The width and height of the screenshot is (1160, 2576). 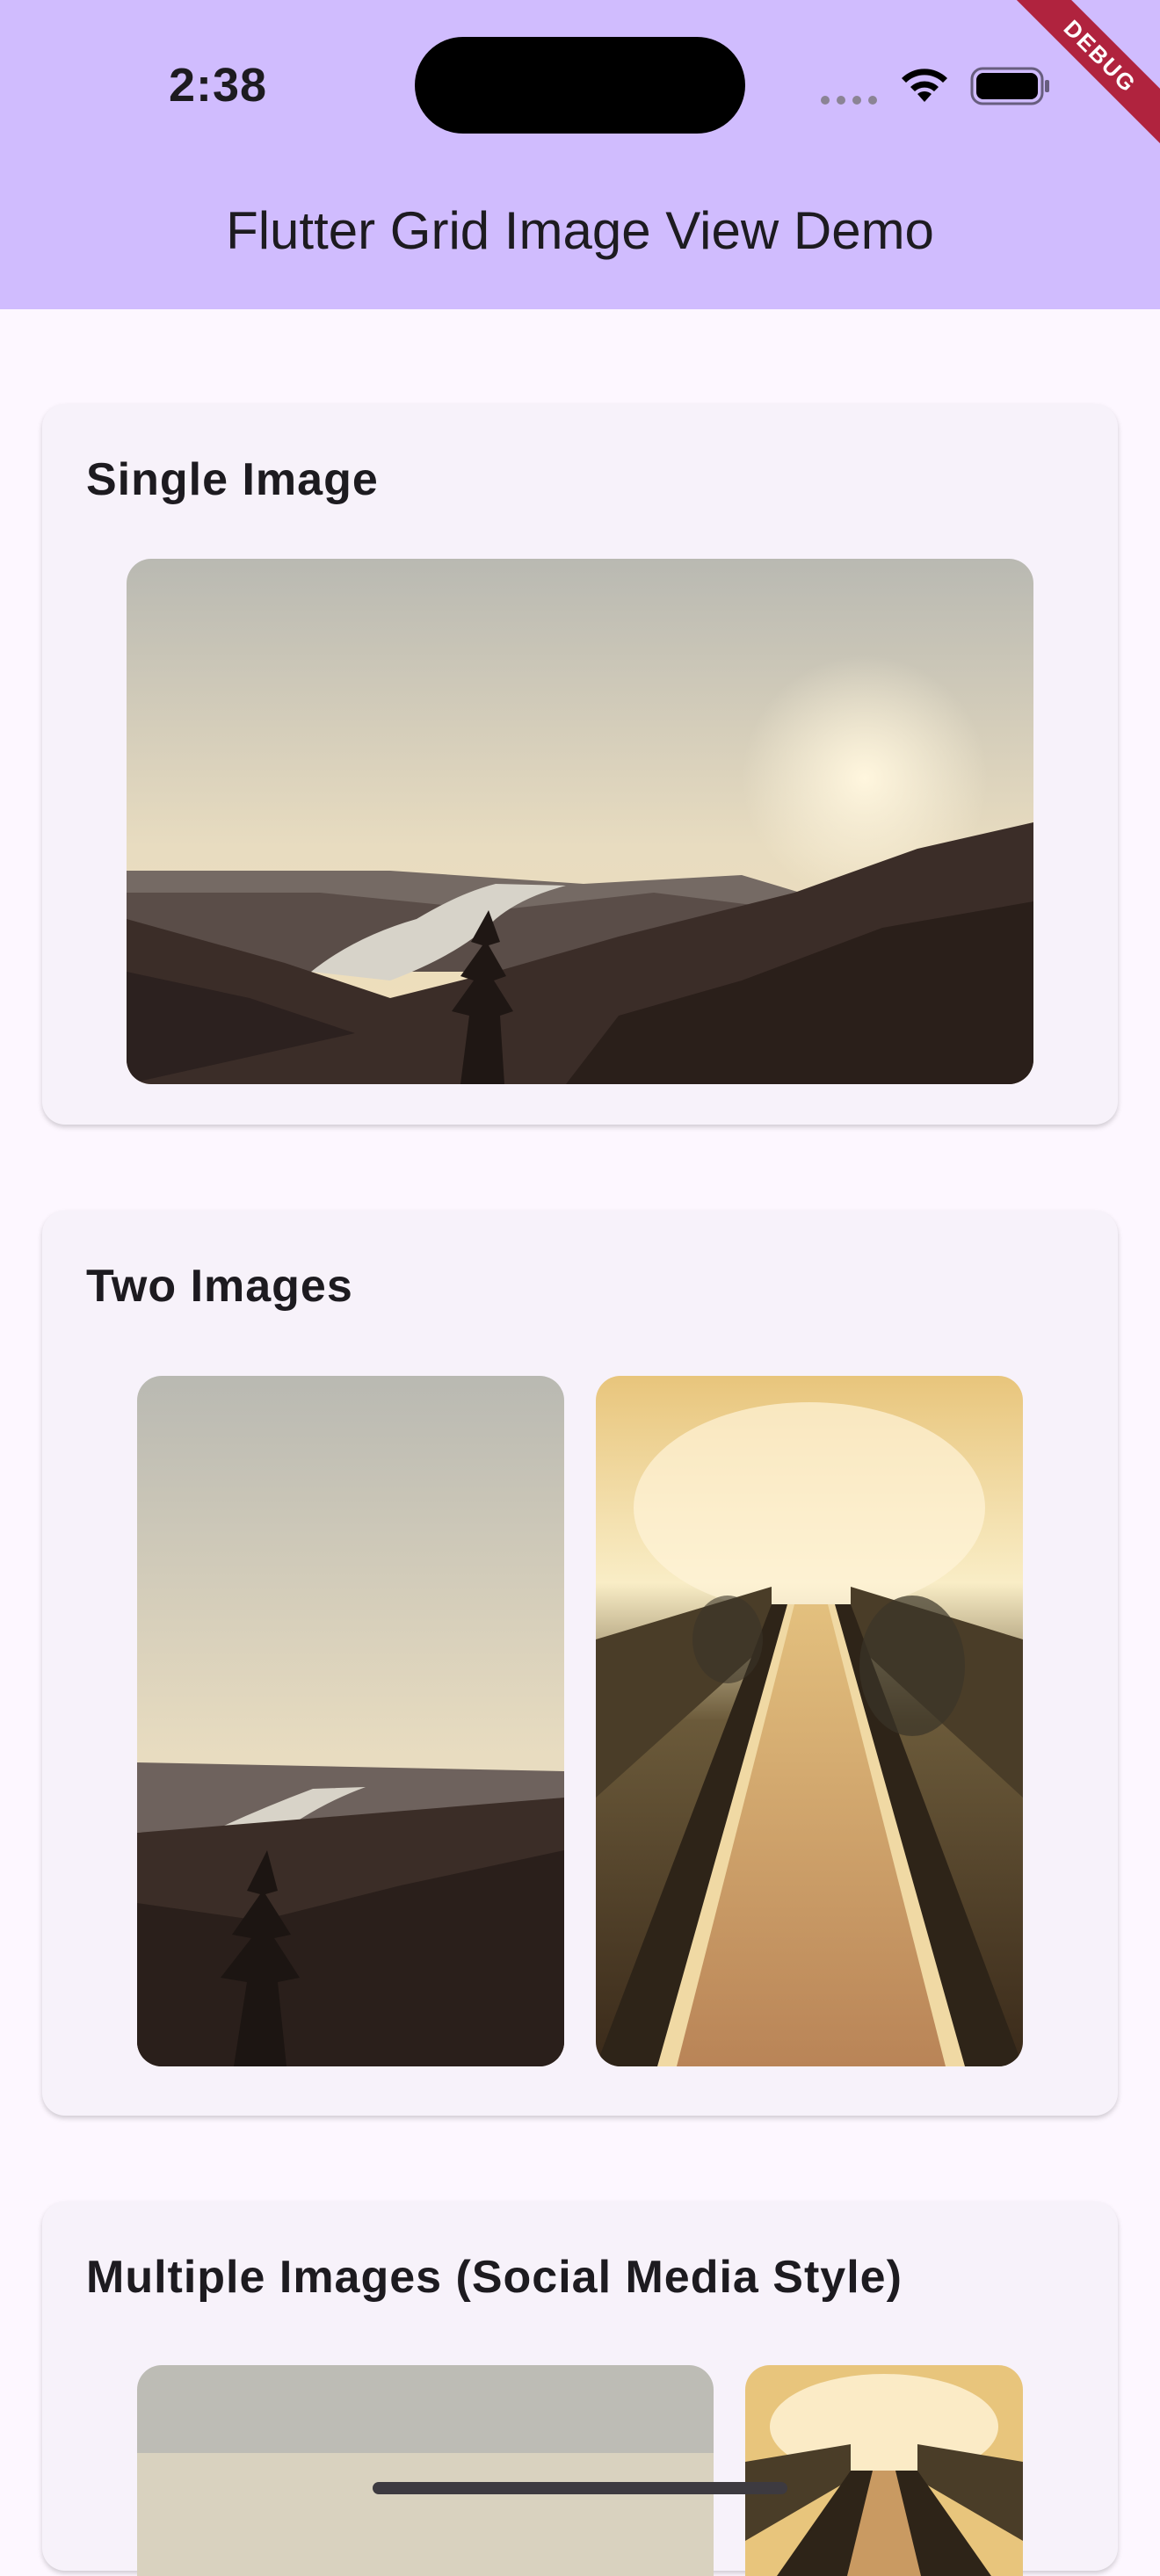 What do you see at coordinates (580, 154) in the screenshot?
I see `app-bar: 2:38 Flutter Grid Image View Demo DEBUG` at bounding box center [580, 154].